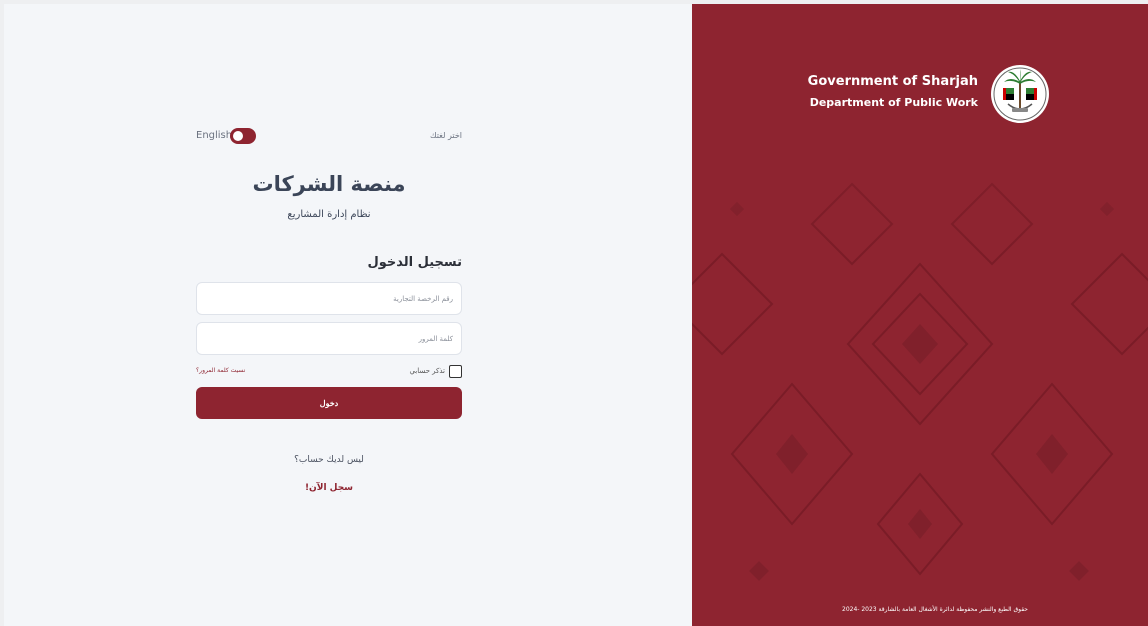 Image resolution: width=1148 pixels, height=626 pixels. I want to click on password-input, so click(329, 338).